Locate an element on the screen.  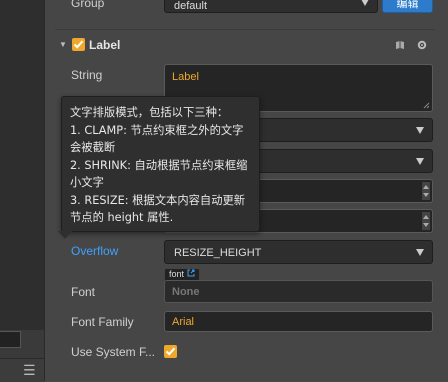
link-icon is located at coordinates (191, 273).